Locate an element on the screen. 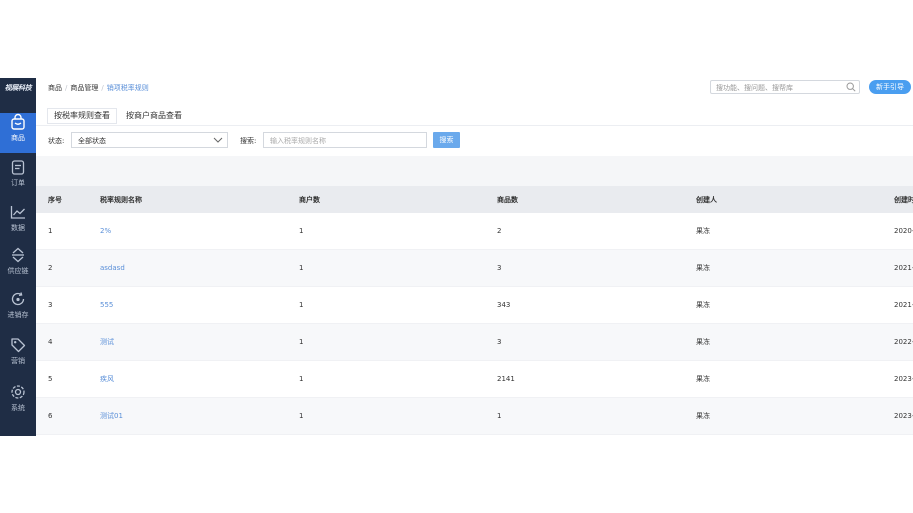 The height and width of the screenshot is (513, 913). breadcrumb: 商品 / 商品管理 / 销项税率规则 is located at coordinates (98, 88).